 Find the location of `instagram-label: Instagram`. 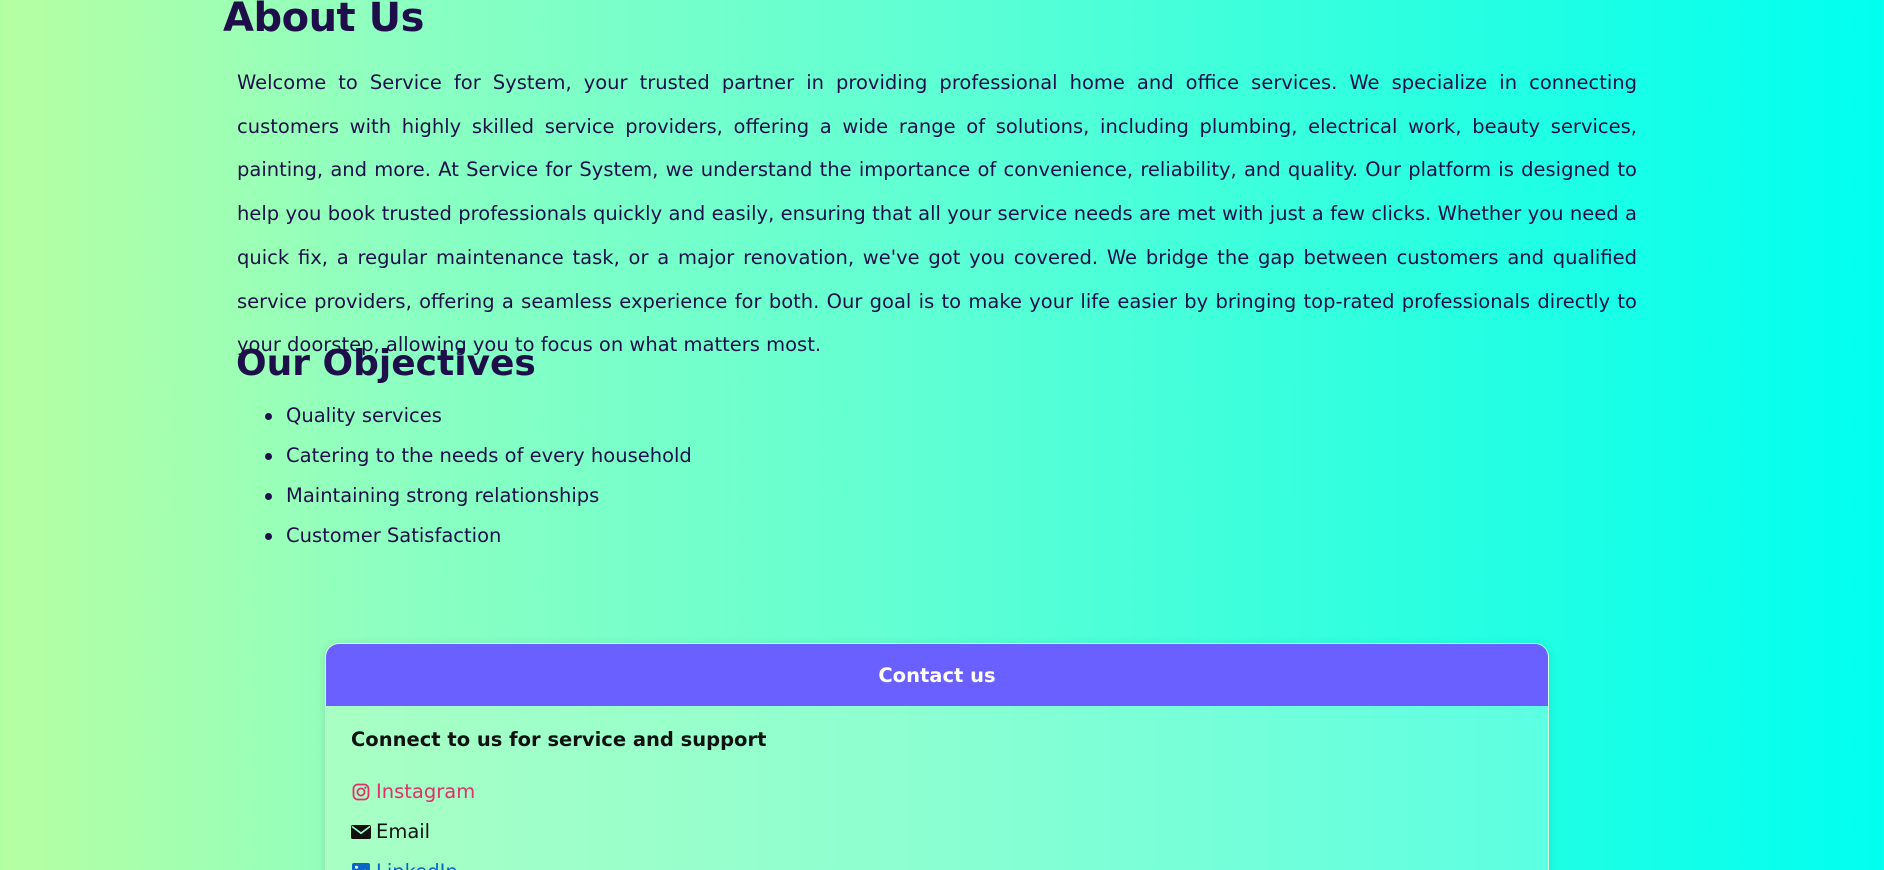

instagram-label: Instagram is located at coordinates (426, 791).